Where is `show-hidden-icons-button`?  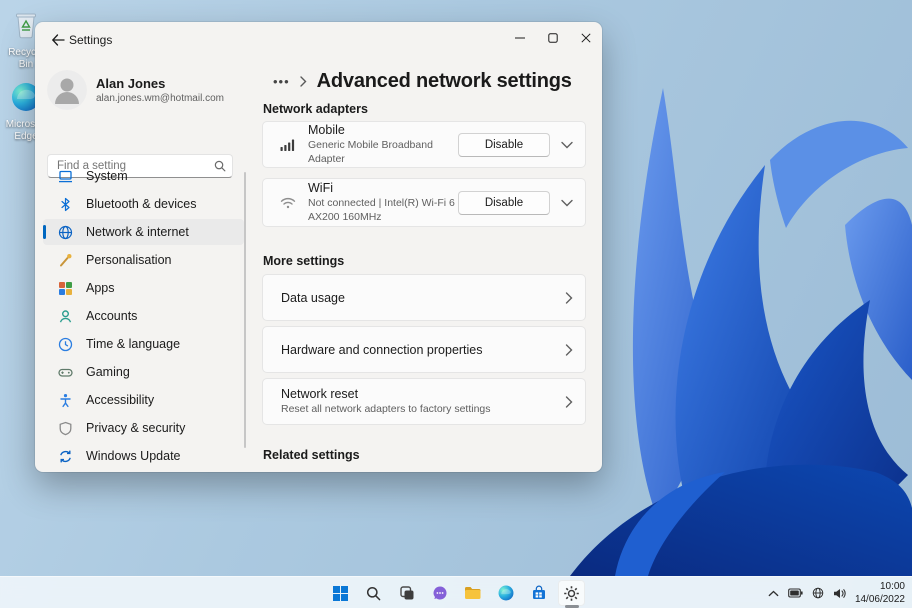 show-hidden-icons-button is located at coordinates (773, 593).